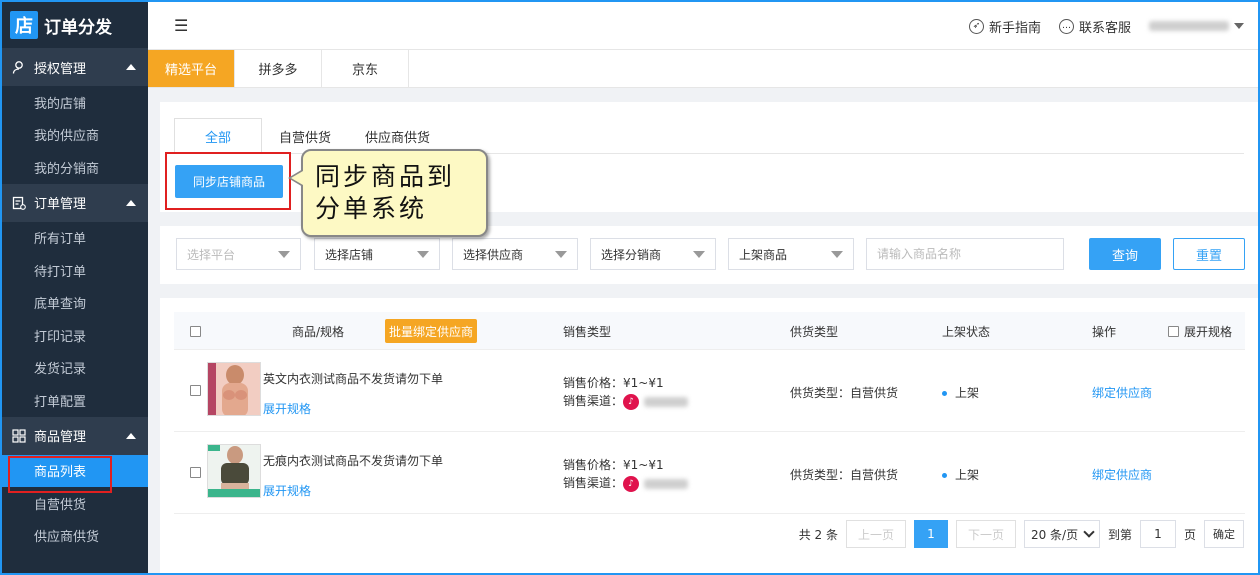  I want to click on listing-status-value: 上架商品, so click(763, 254).